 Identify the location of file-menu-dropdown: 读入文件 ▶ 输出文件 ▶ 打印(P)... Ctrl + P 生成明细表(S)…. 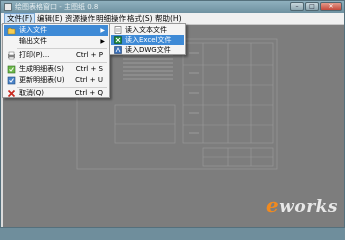
(56, 60).